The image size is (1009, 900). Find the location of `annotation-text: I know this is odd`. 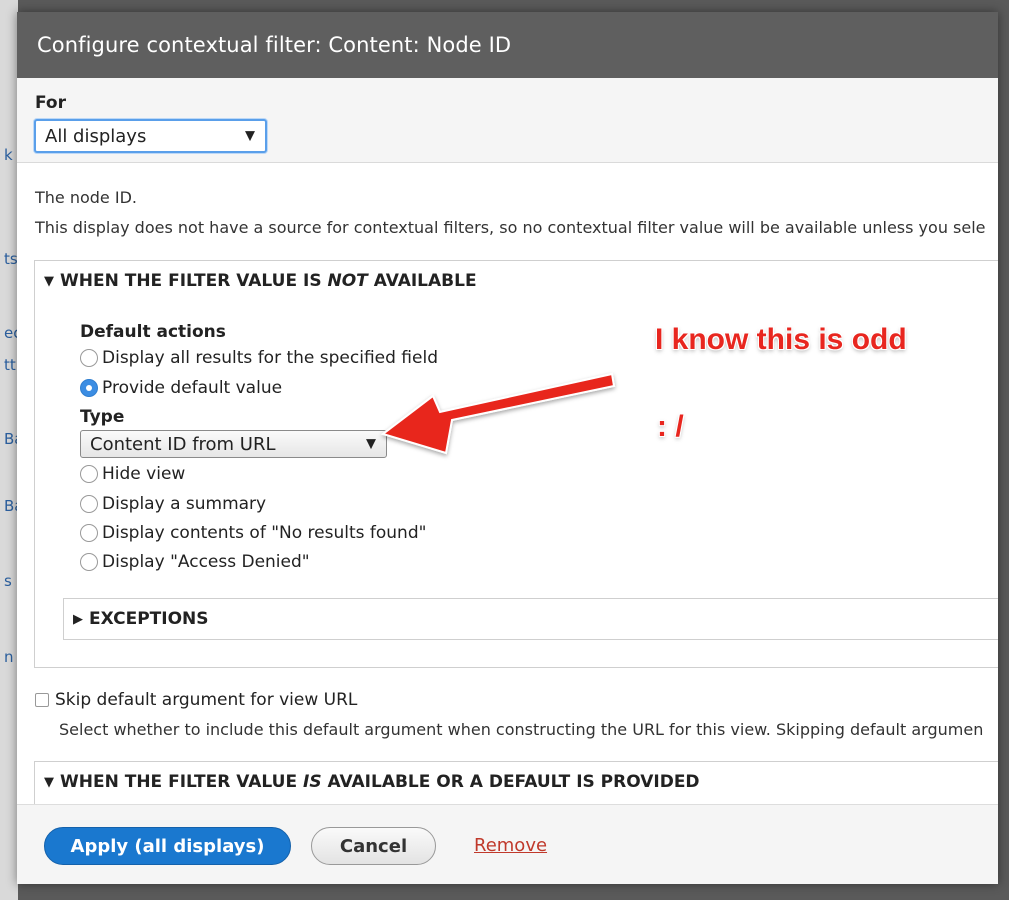

annotation-text: I know this is odd is located at coordinates (781, 339).